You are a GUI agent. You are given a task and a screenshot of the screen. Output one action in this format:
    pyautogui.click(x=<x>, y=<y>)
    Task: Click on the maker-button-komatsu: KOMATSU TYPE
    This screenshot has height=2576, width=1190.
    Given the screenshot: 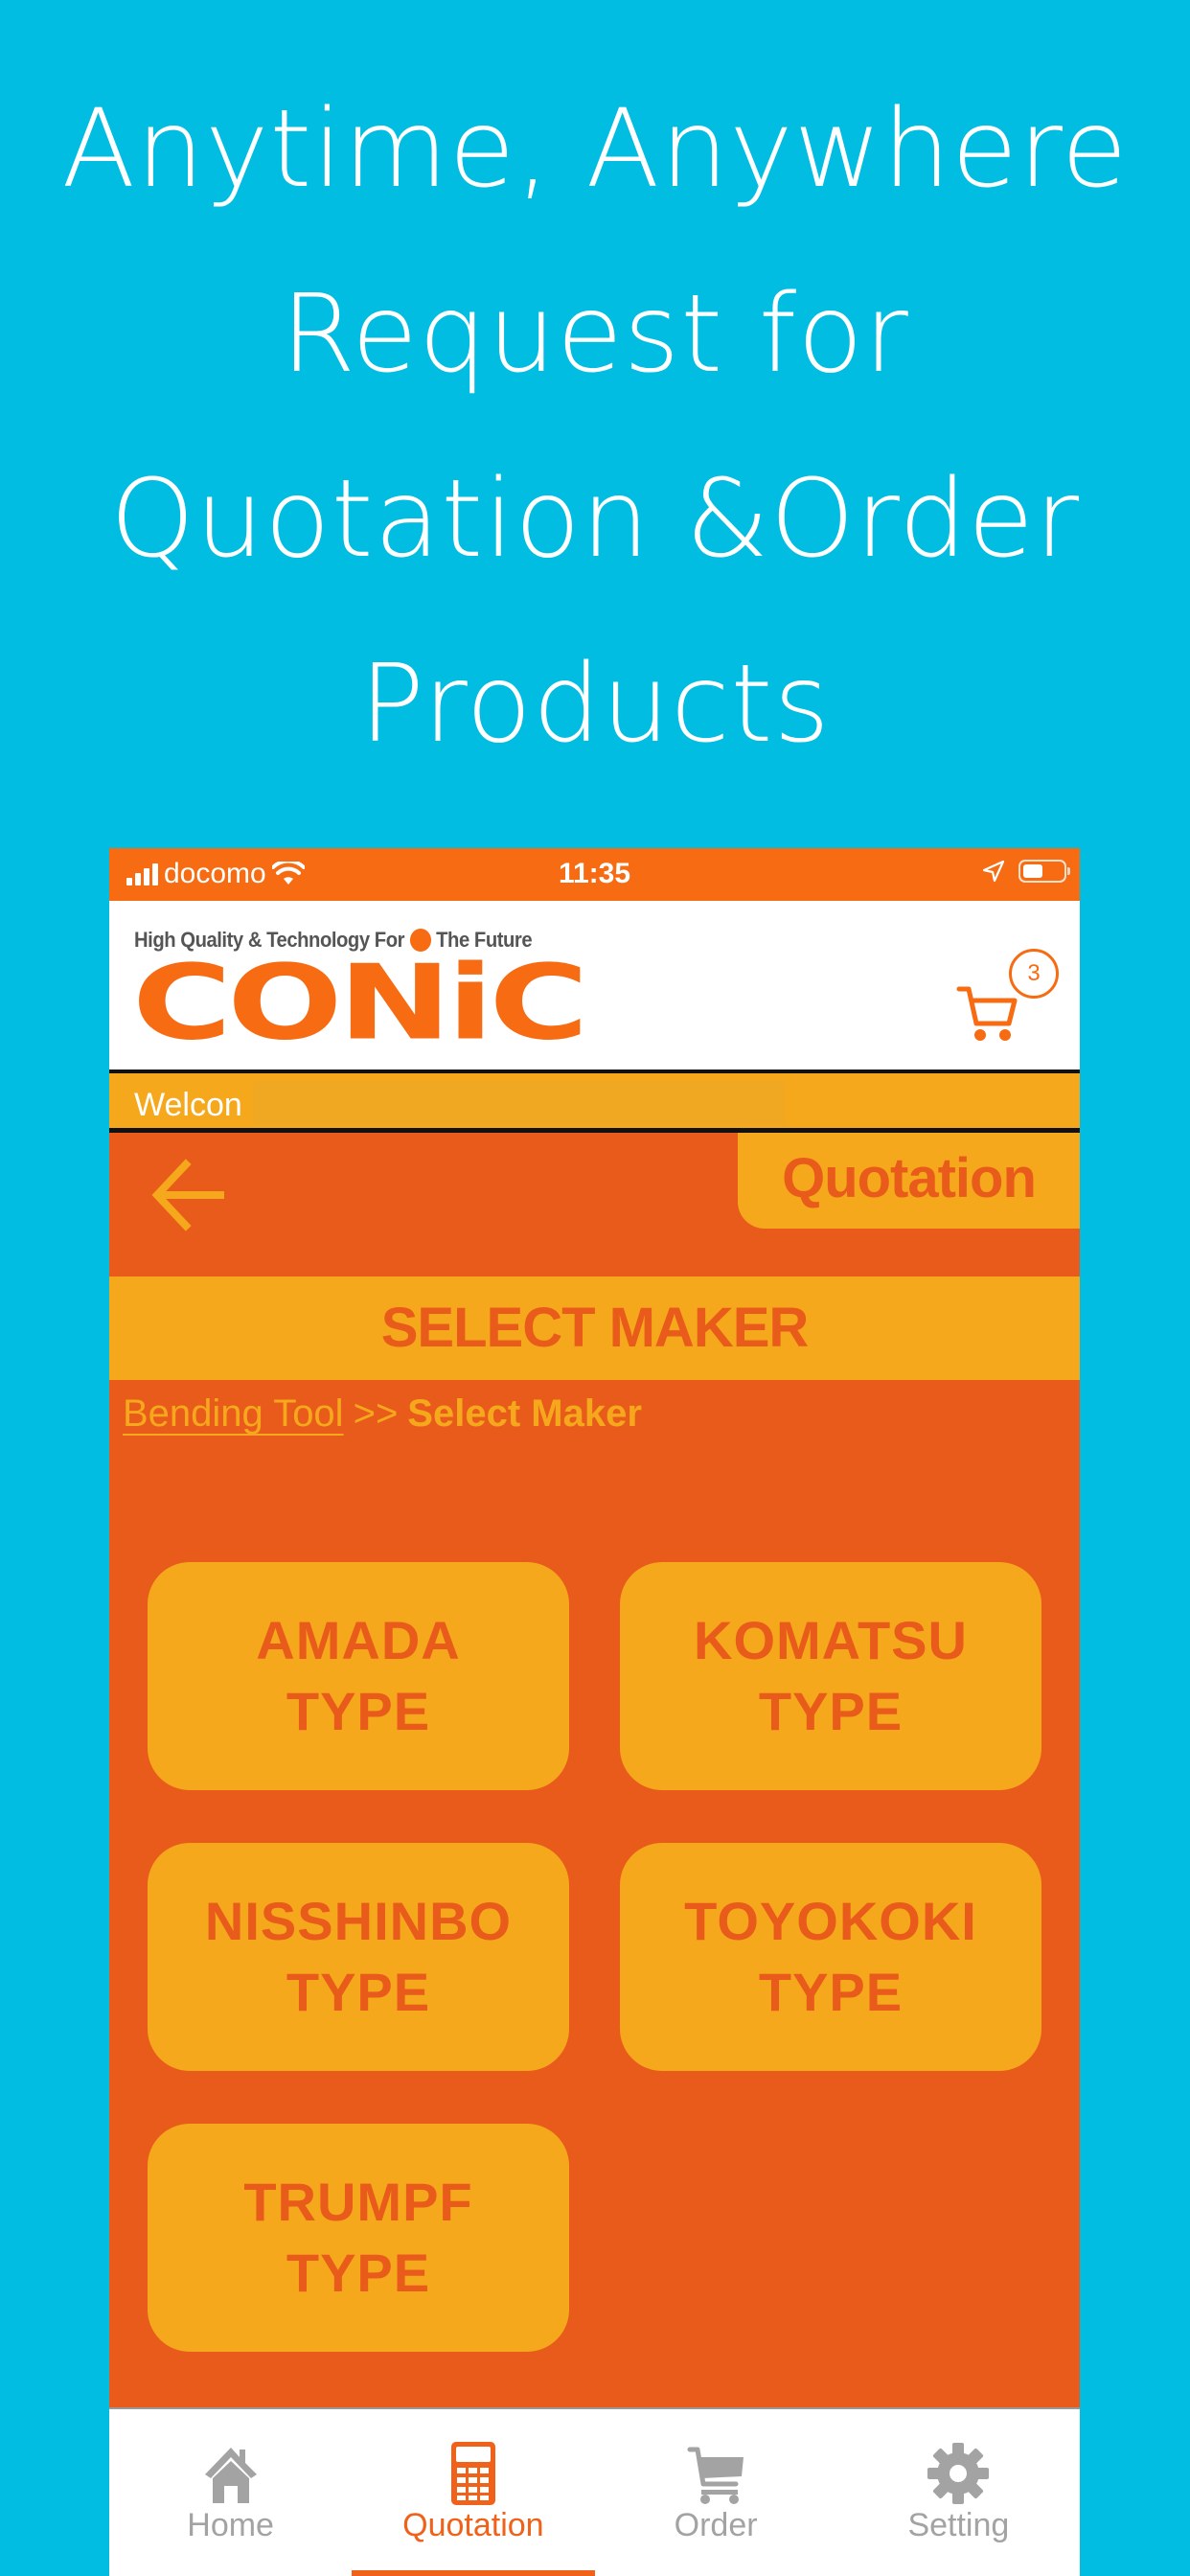 What is the action you would take?
    pyautogui.click(x=831, y=1676)
    